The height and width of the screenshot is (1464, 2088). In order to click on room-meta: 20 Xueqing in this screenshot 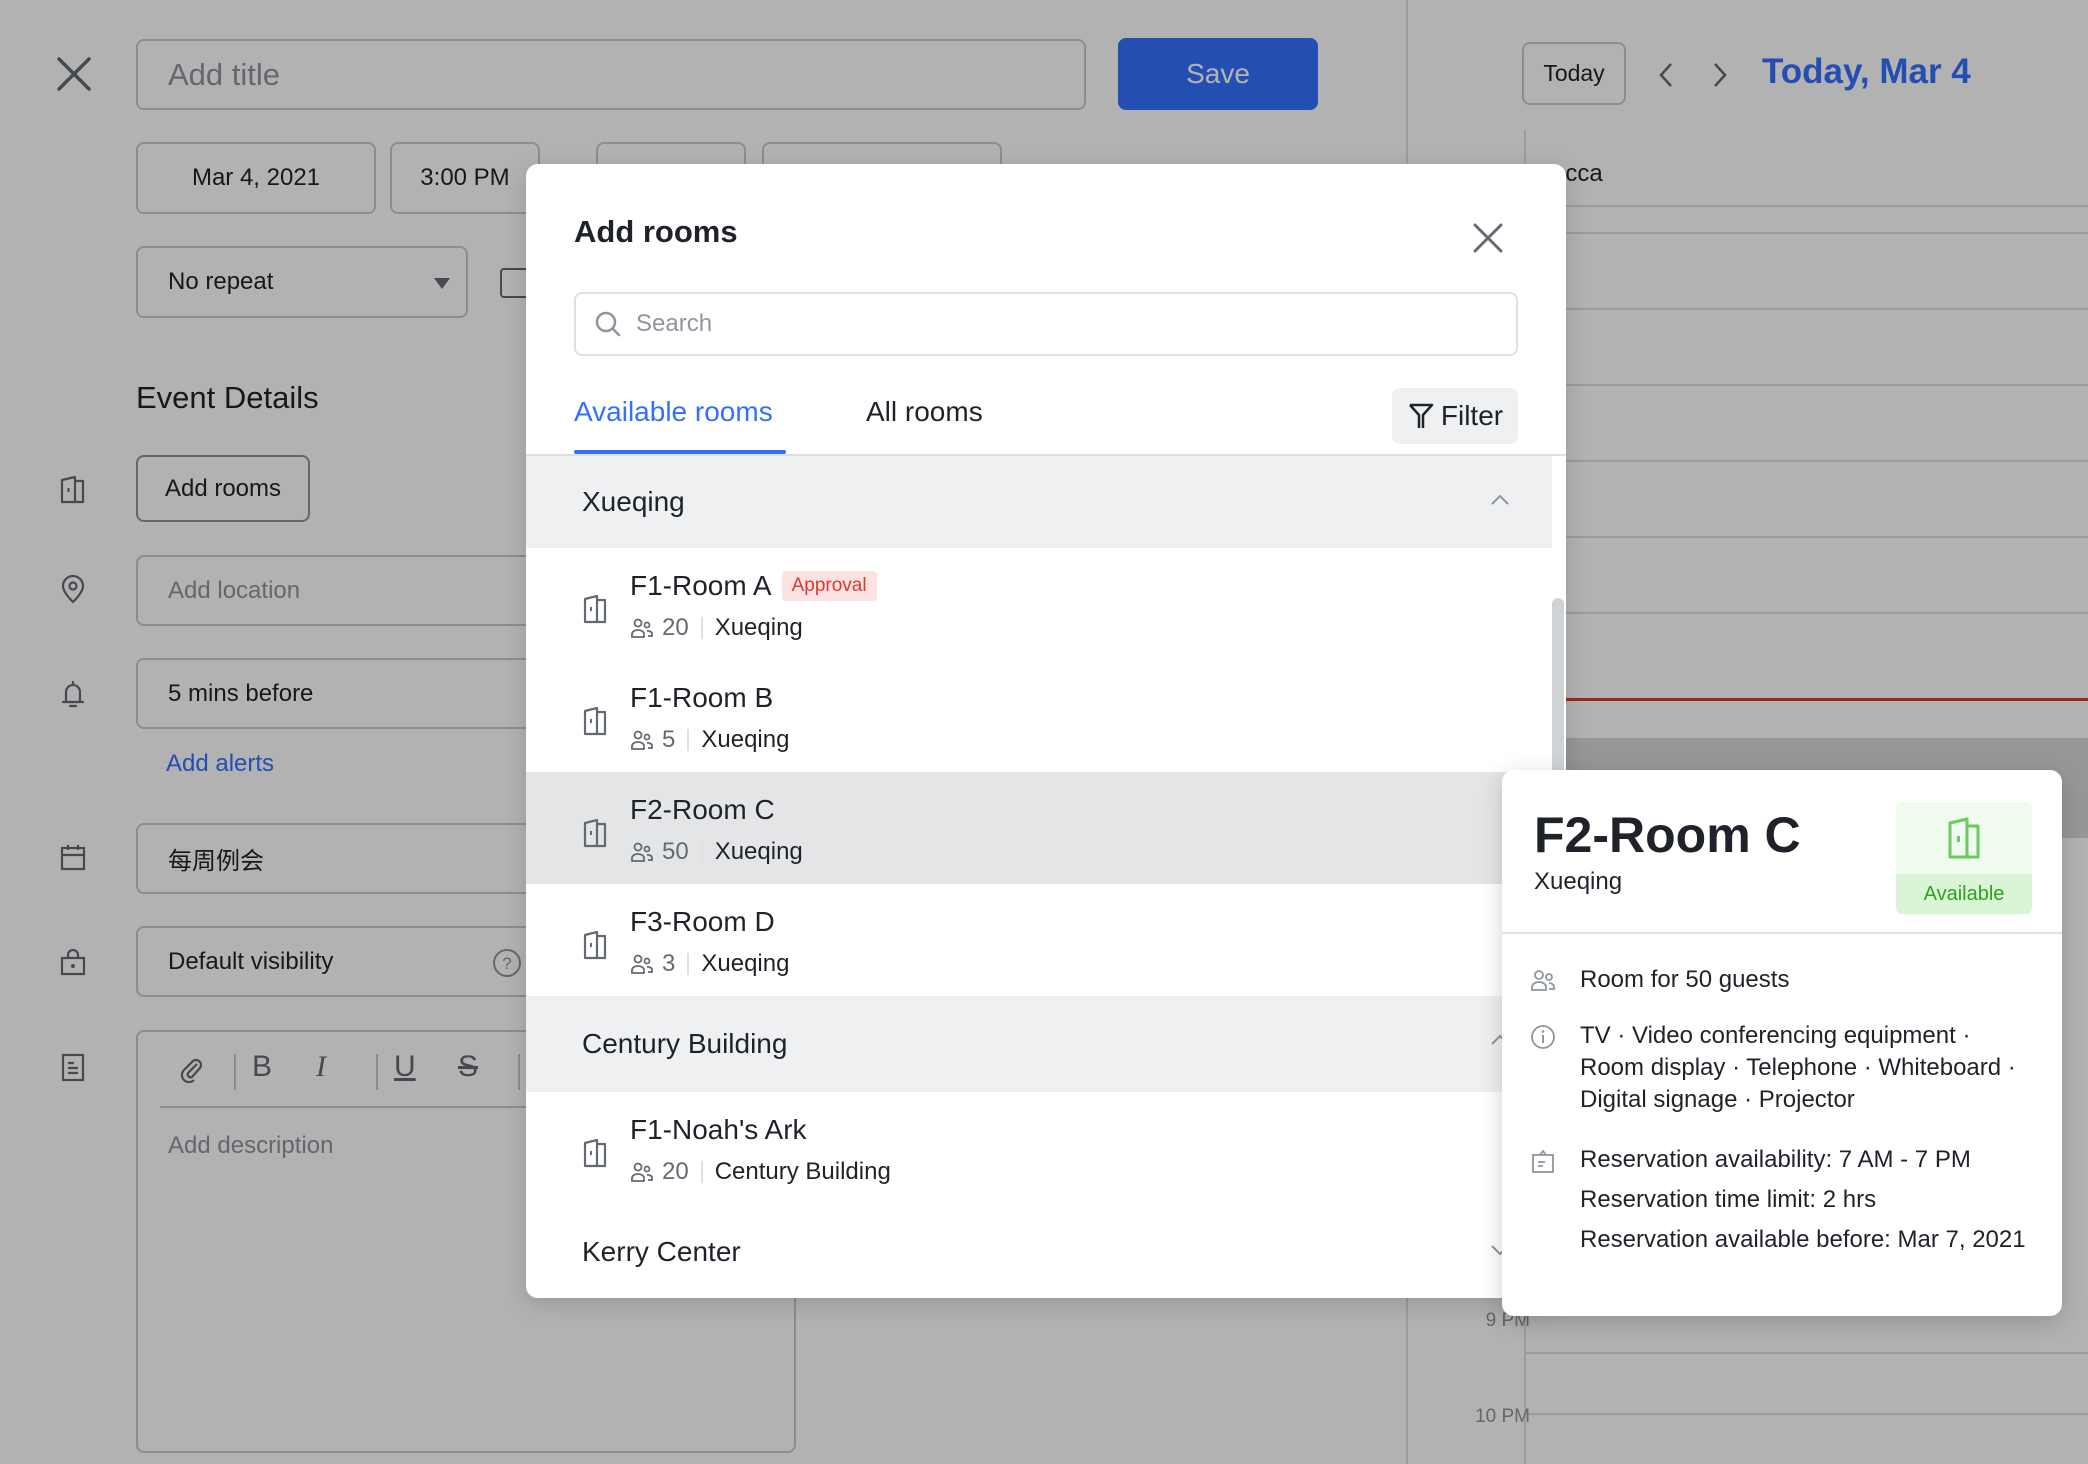, I will do `click(716, 628)`.